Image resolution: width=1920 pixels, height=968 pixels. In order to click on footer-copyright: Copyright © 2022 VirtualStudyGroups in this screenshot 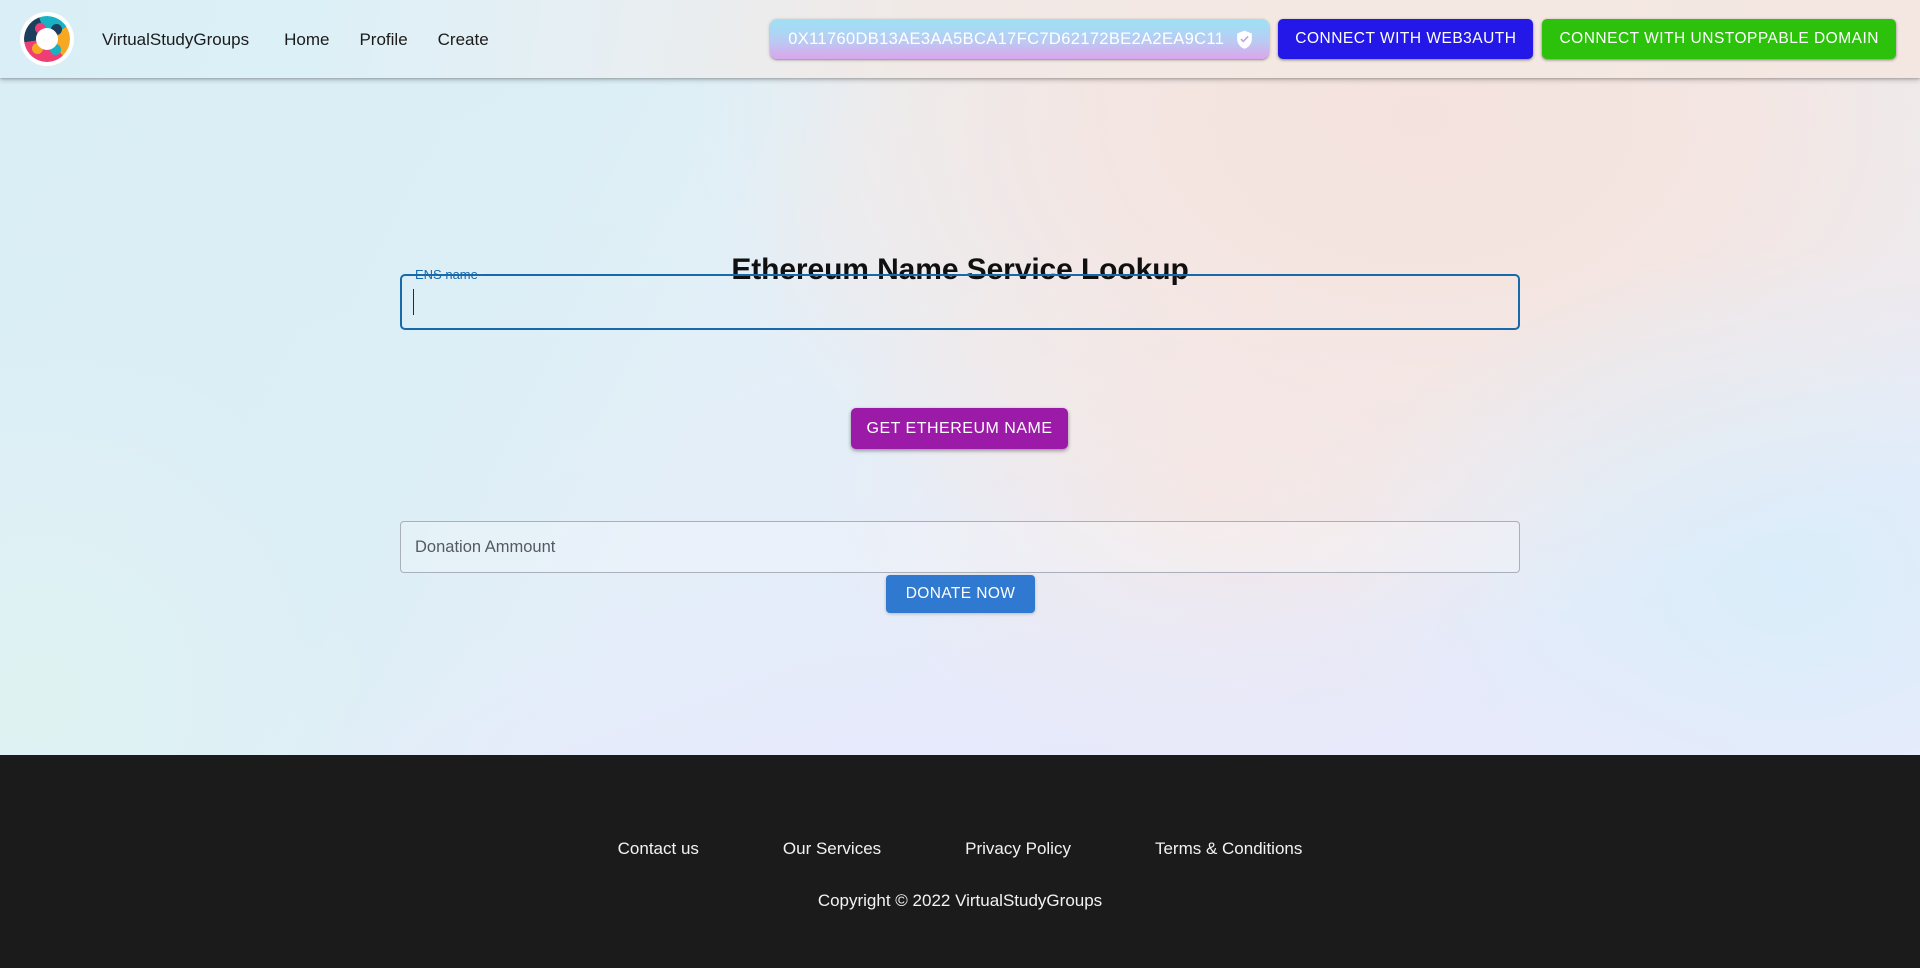, I will do `click(960, 900)`.